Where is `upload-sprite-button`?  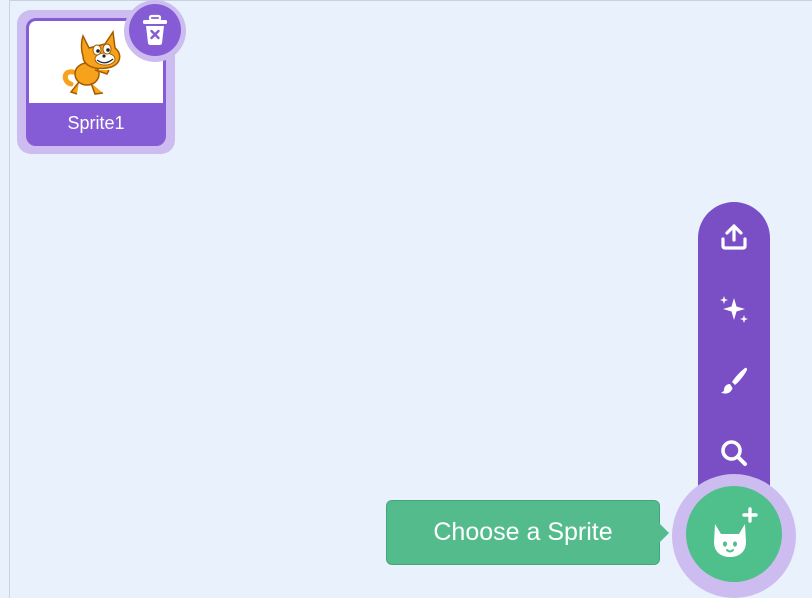 upload-sprite-button is located at coordinates (734, 237).